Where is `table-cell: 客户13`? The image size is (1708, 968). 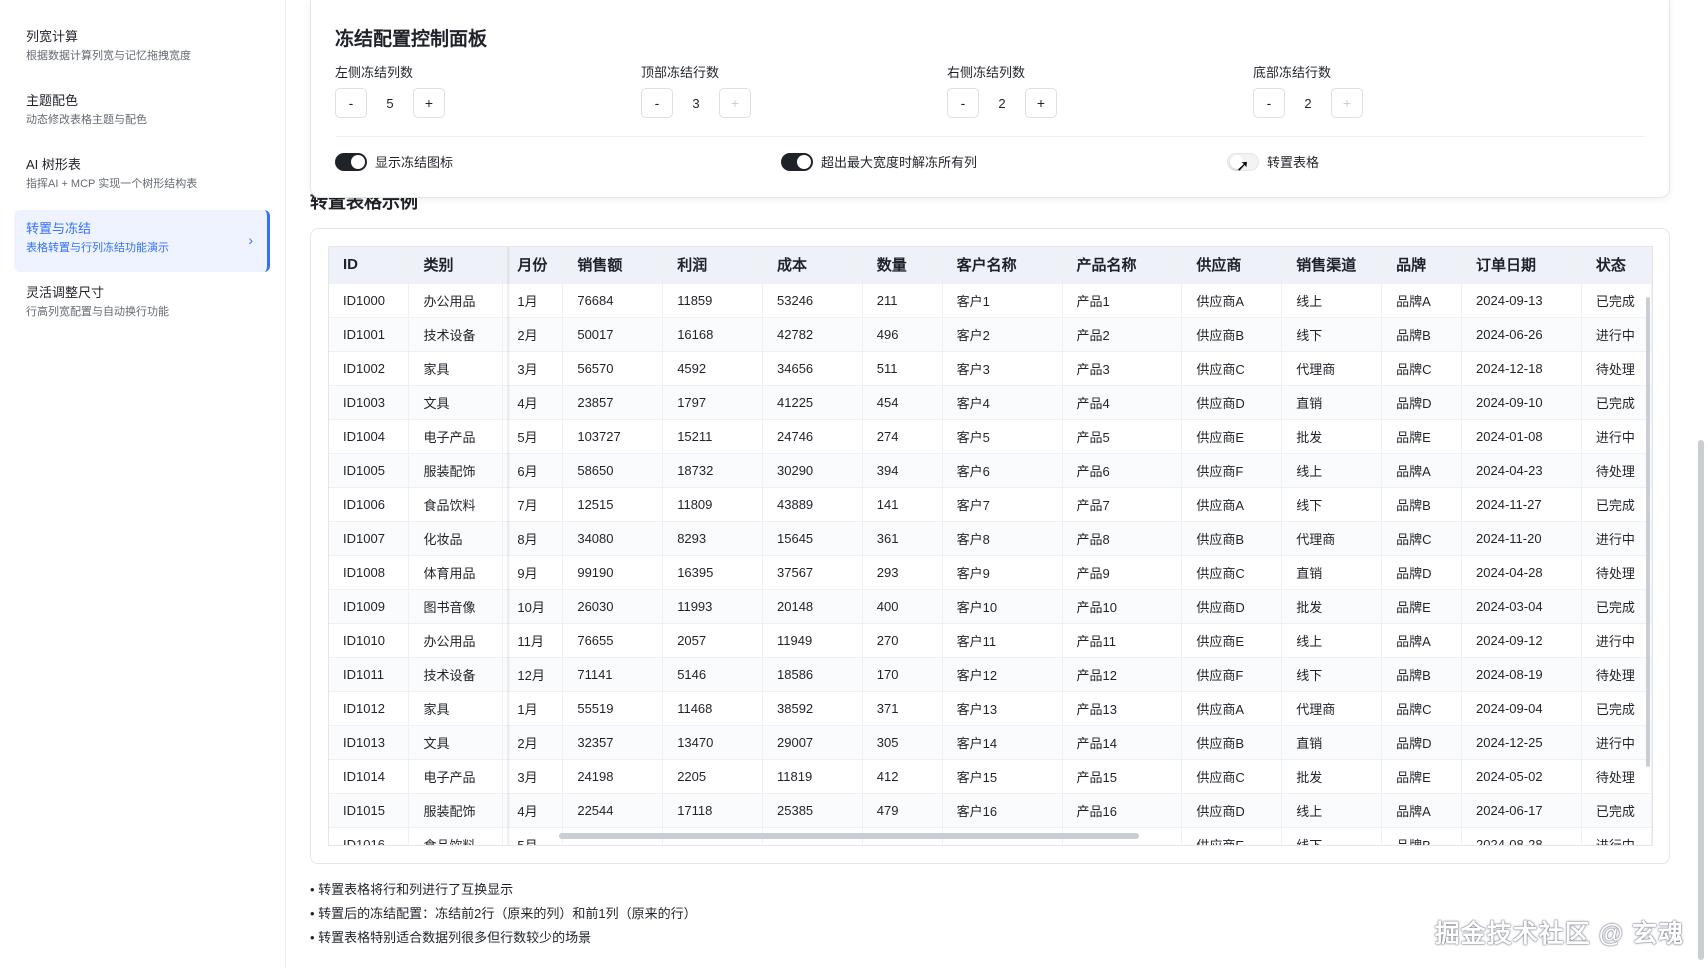
table-cell: 客户13 is located at coordinates (1002, 708).